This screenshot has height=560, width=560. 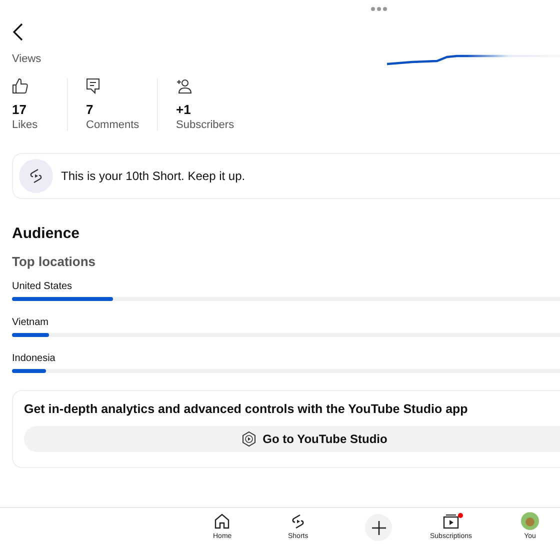 What do you see at coordinates (451, 521) in the screenshot?
I see `subscriptions-icon` at bounding box center [451, 521].